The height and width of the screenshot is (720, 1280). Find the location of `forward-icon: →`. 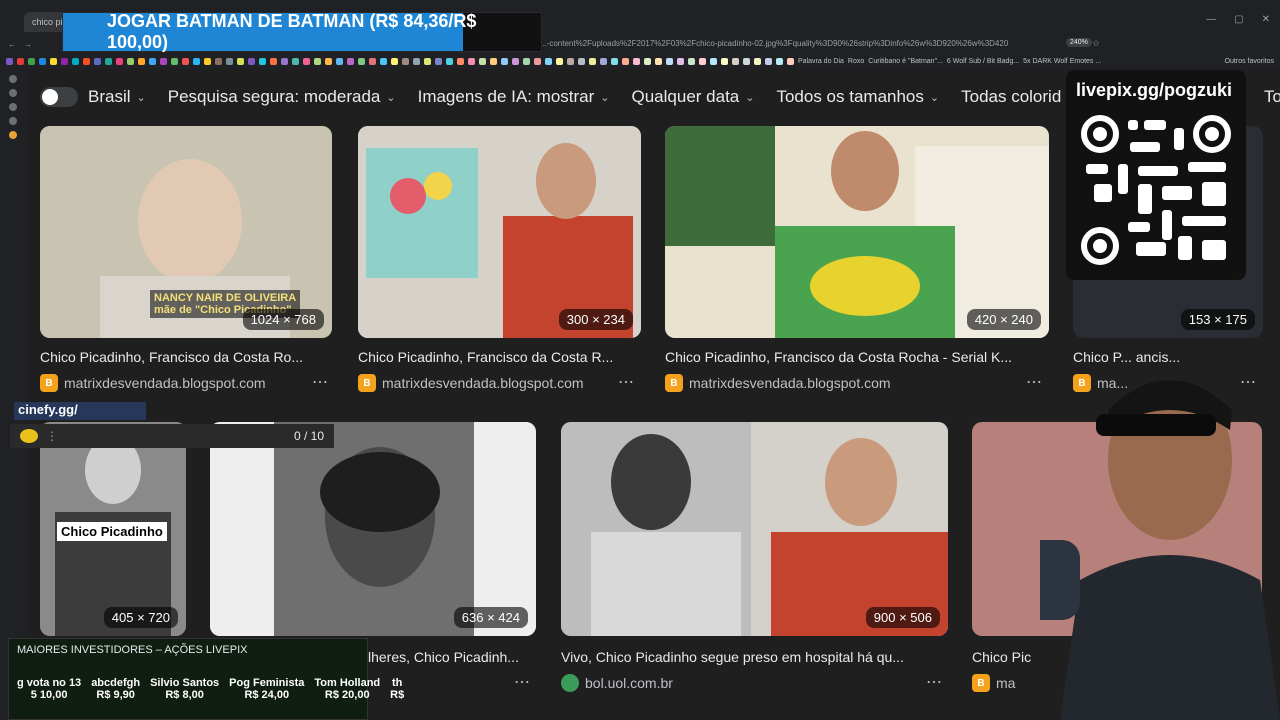

forward-icon: → is located at coordinates (28, 44).